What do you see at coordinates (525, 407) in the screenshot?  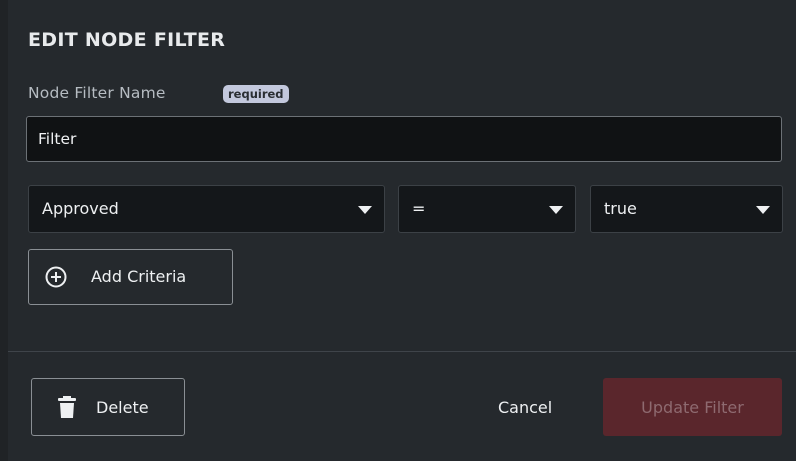 I see `cancel-label: Cancel` at bounding box center [525, 407].